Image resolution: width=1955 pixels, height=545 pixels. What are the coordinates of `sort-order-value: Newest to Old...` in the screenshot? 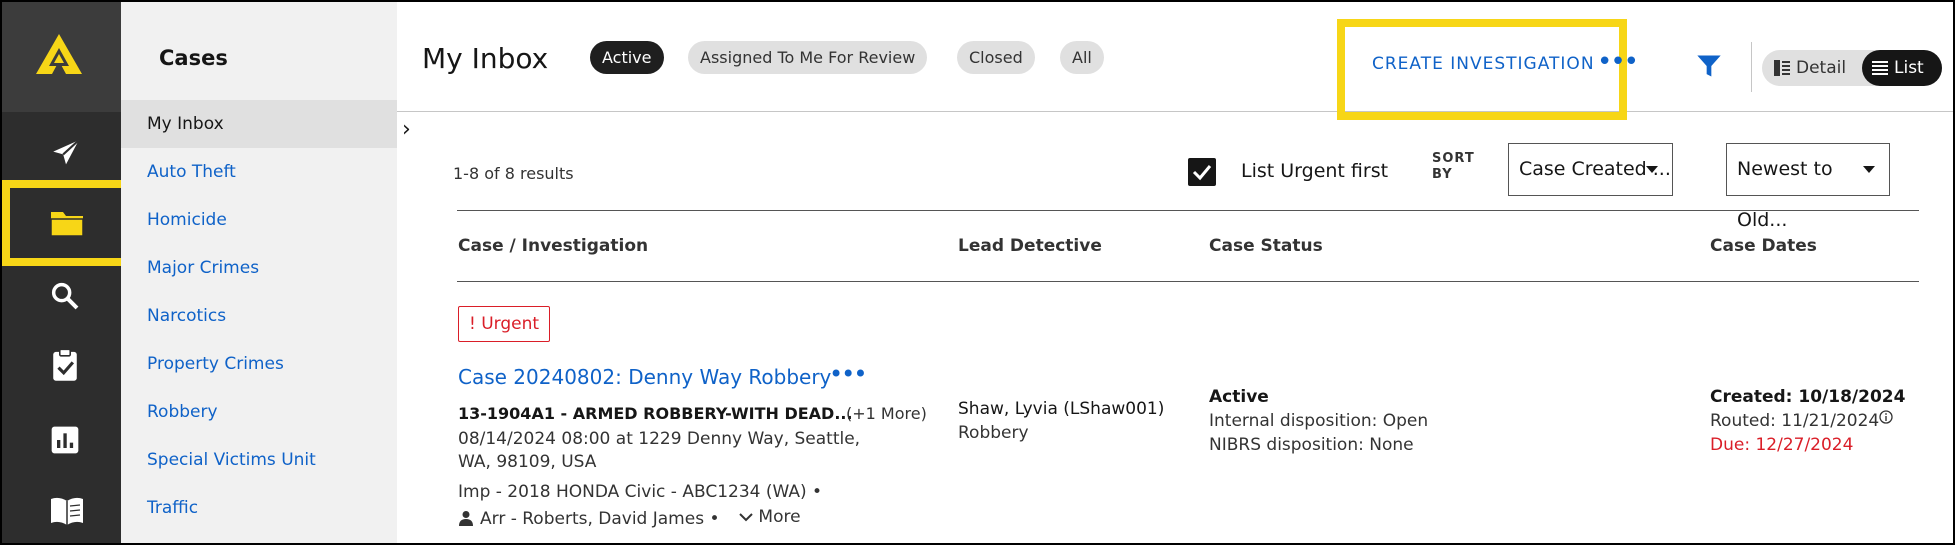 It's located at (1785, 194).